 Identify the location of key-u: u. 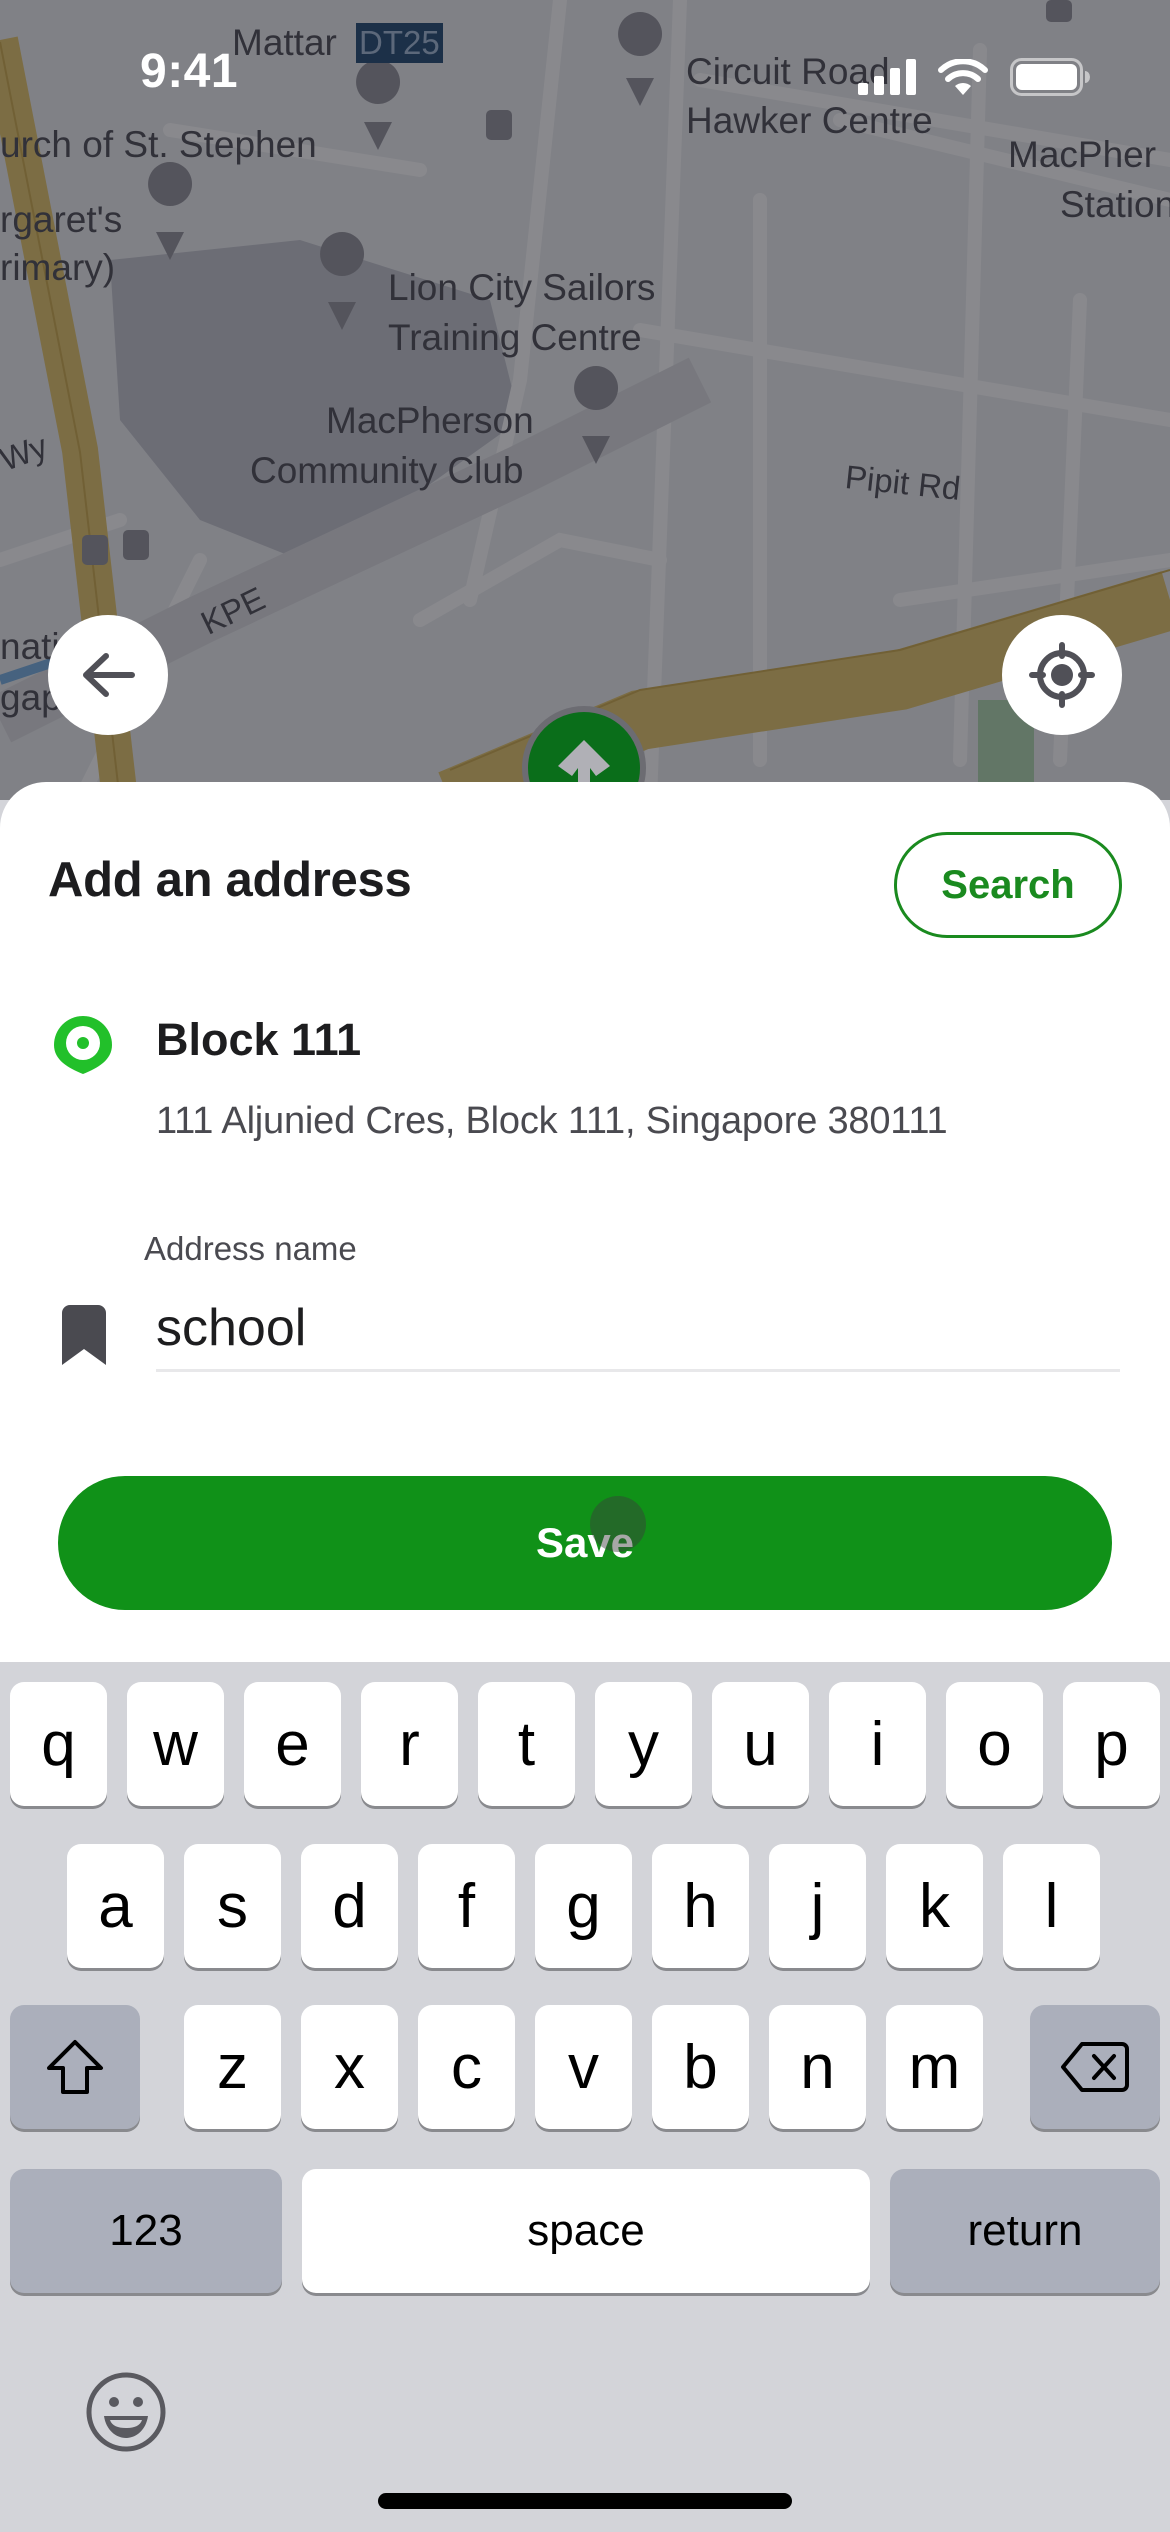
(760, 1744).